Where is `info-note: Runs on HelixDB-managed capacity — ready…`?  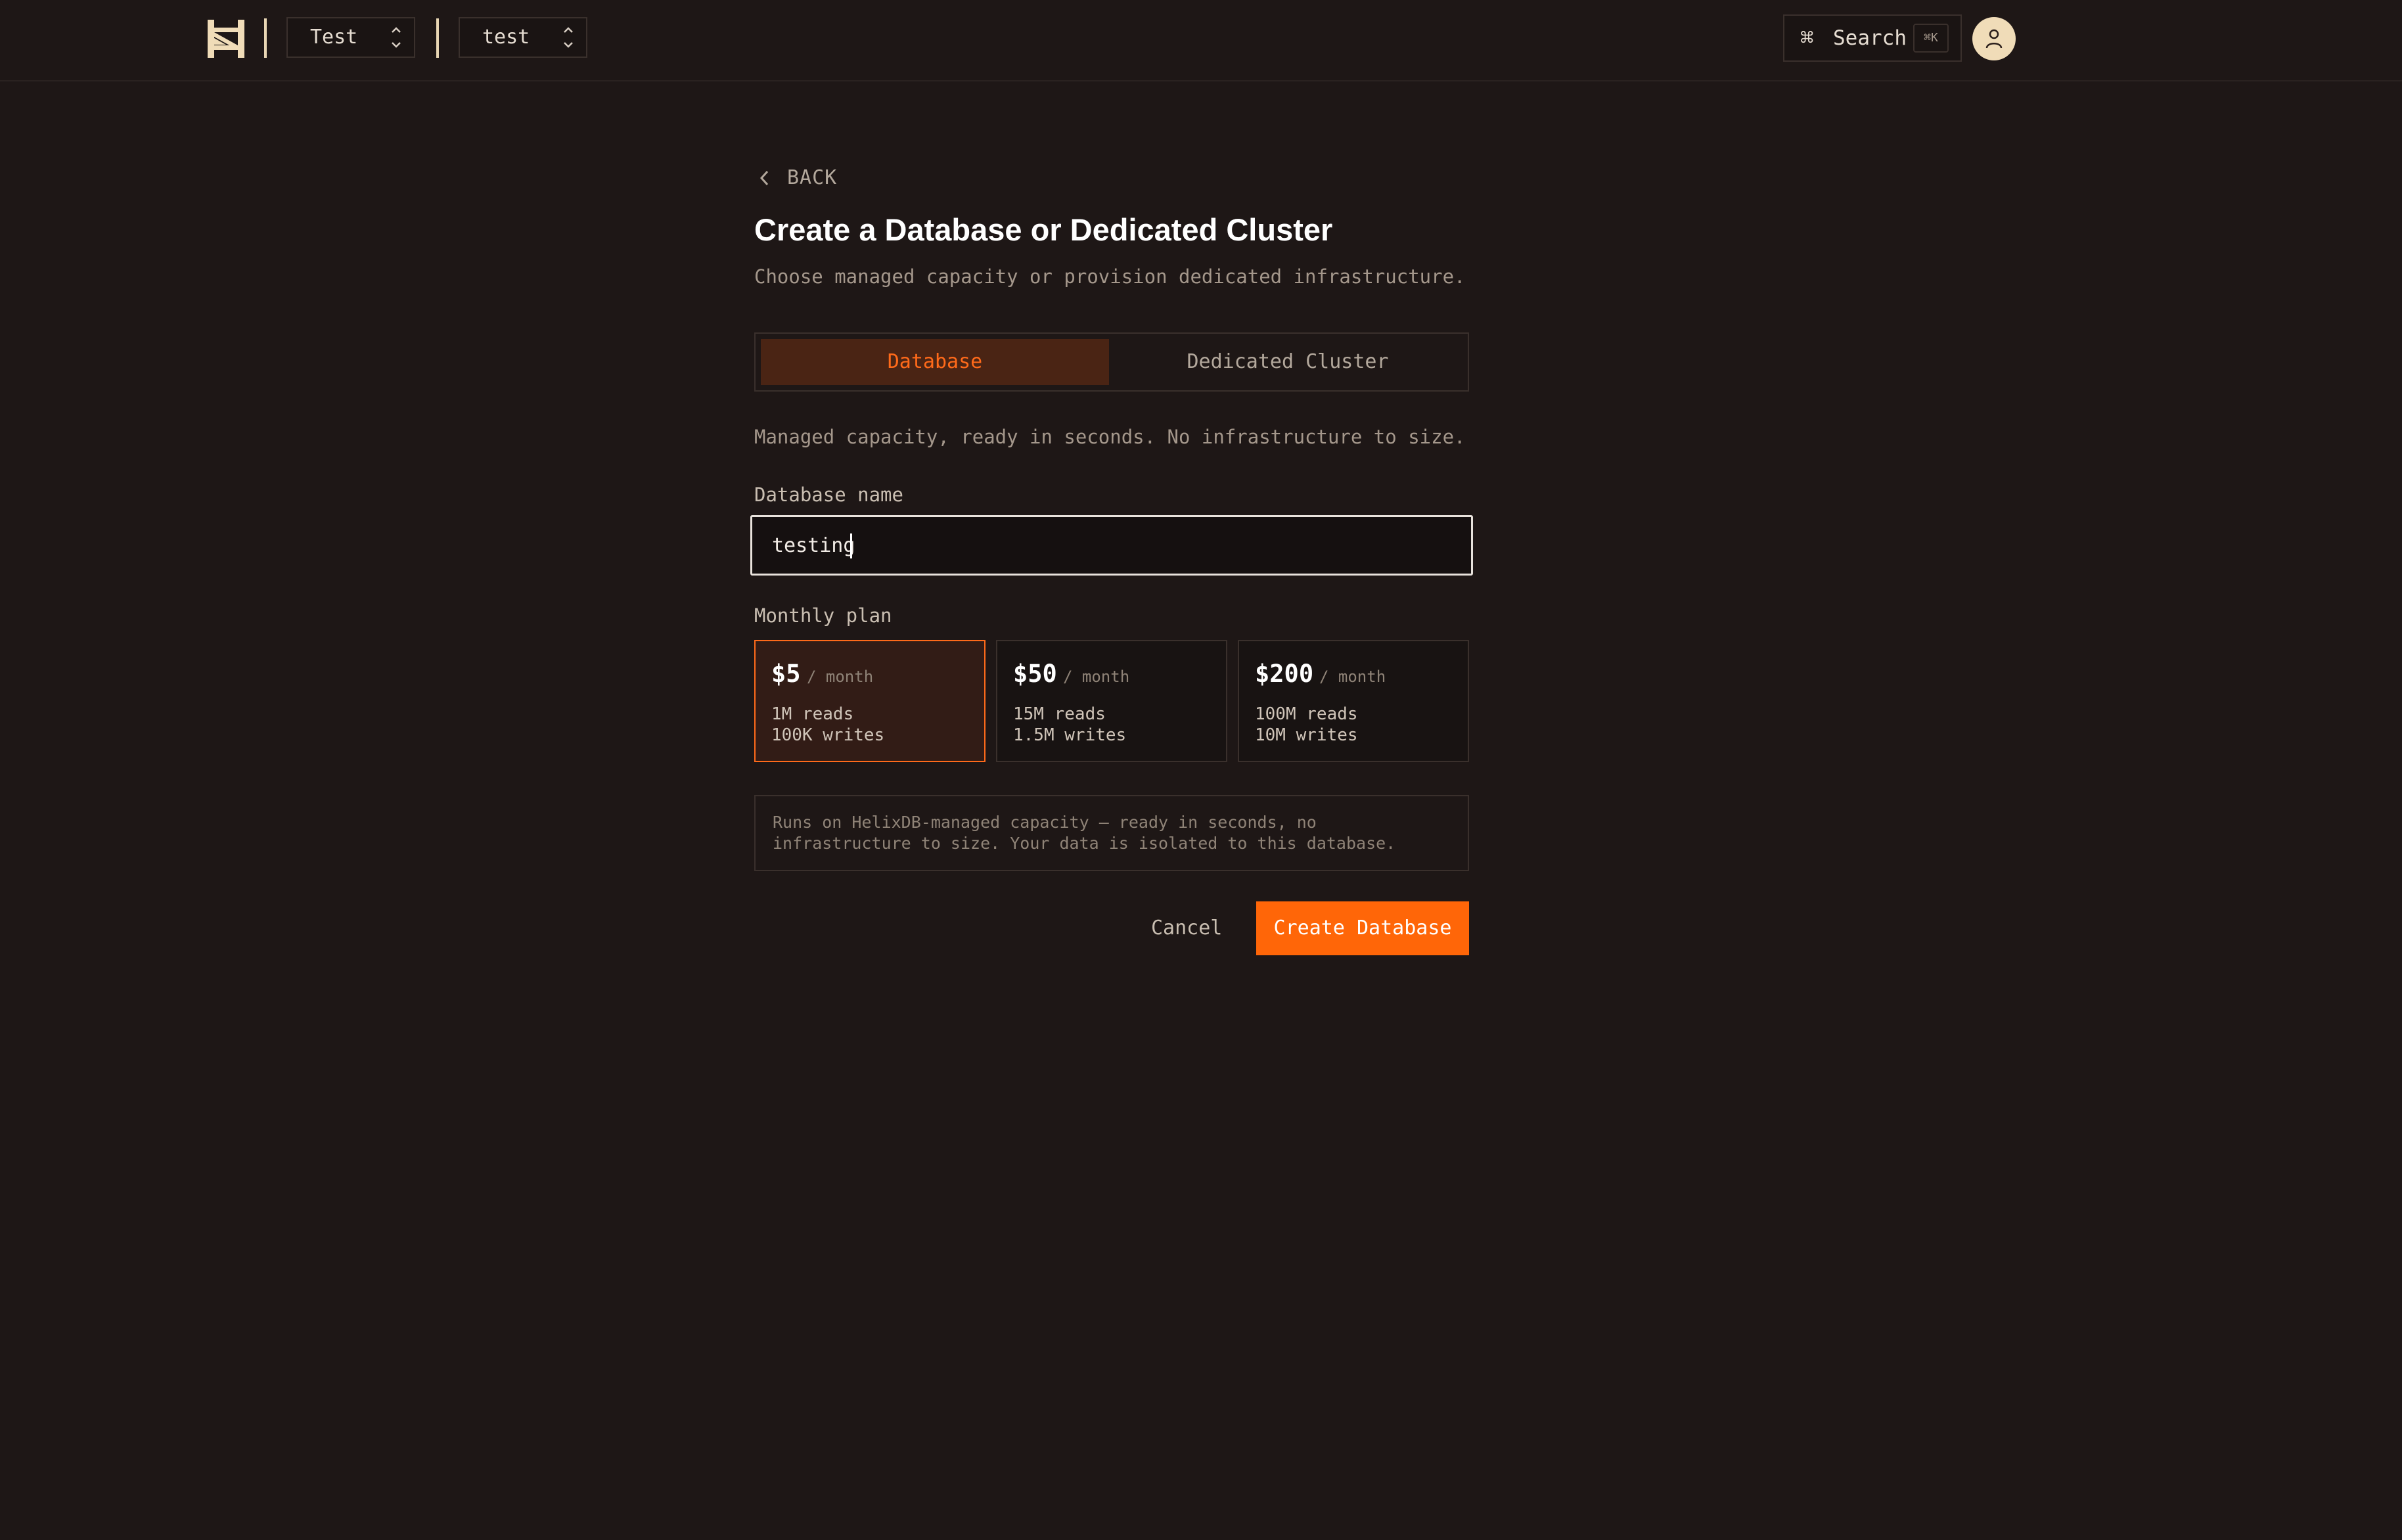 info-note: Runs on HelixDB-managed capacity — ready… is located at coordinates (1111, 833).